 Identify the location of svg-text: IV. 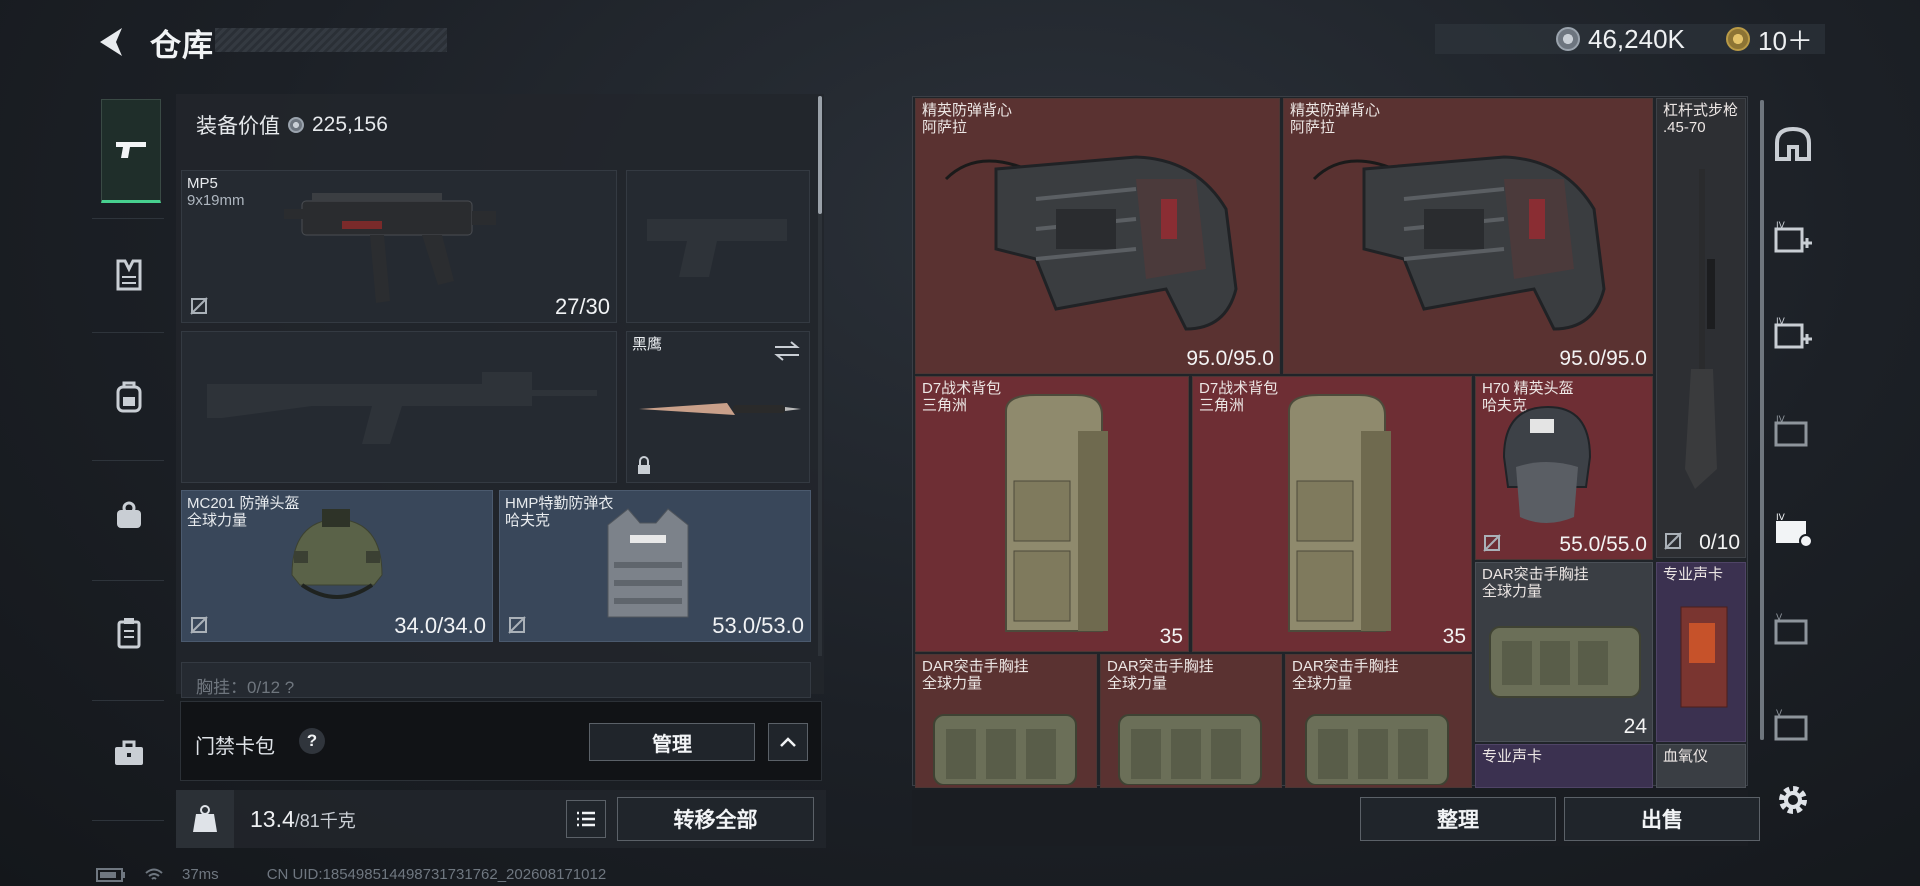
(1781, 518).